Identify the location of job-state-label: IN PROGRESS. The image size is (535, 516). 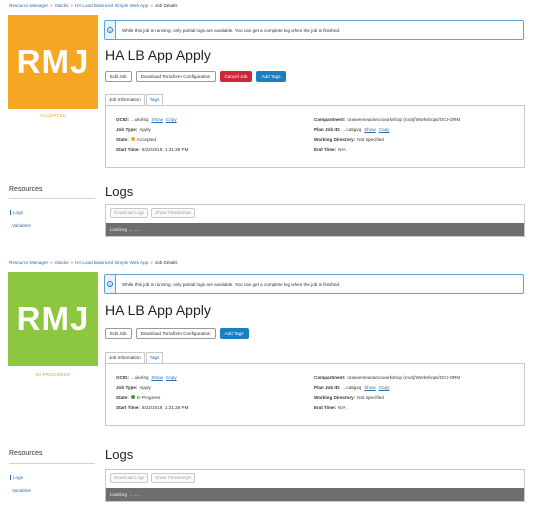
(53, 374).